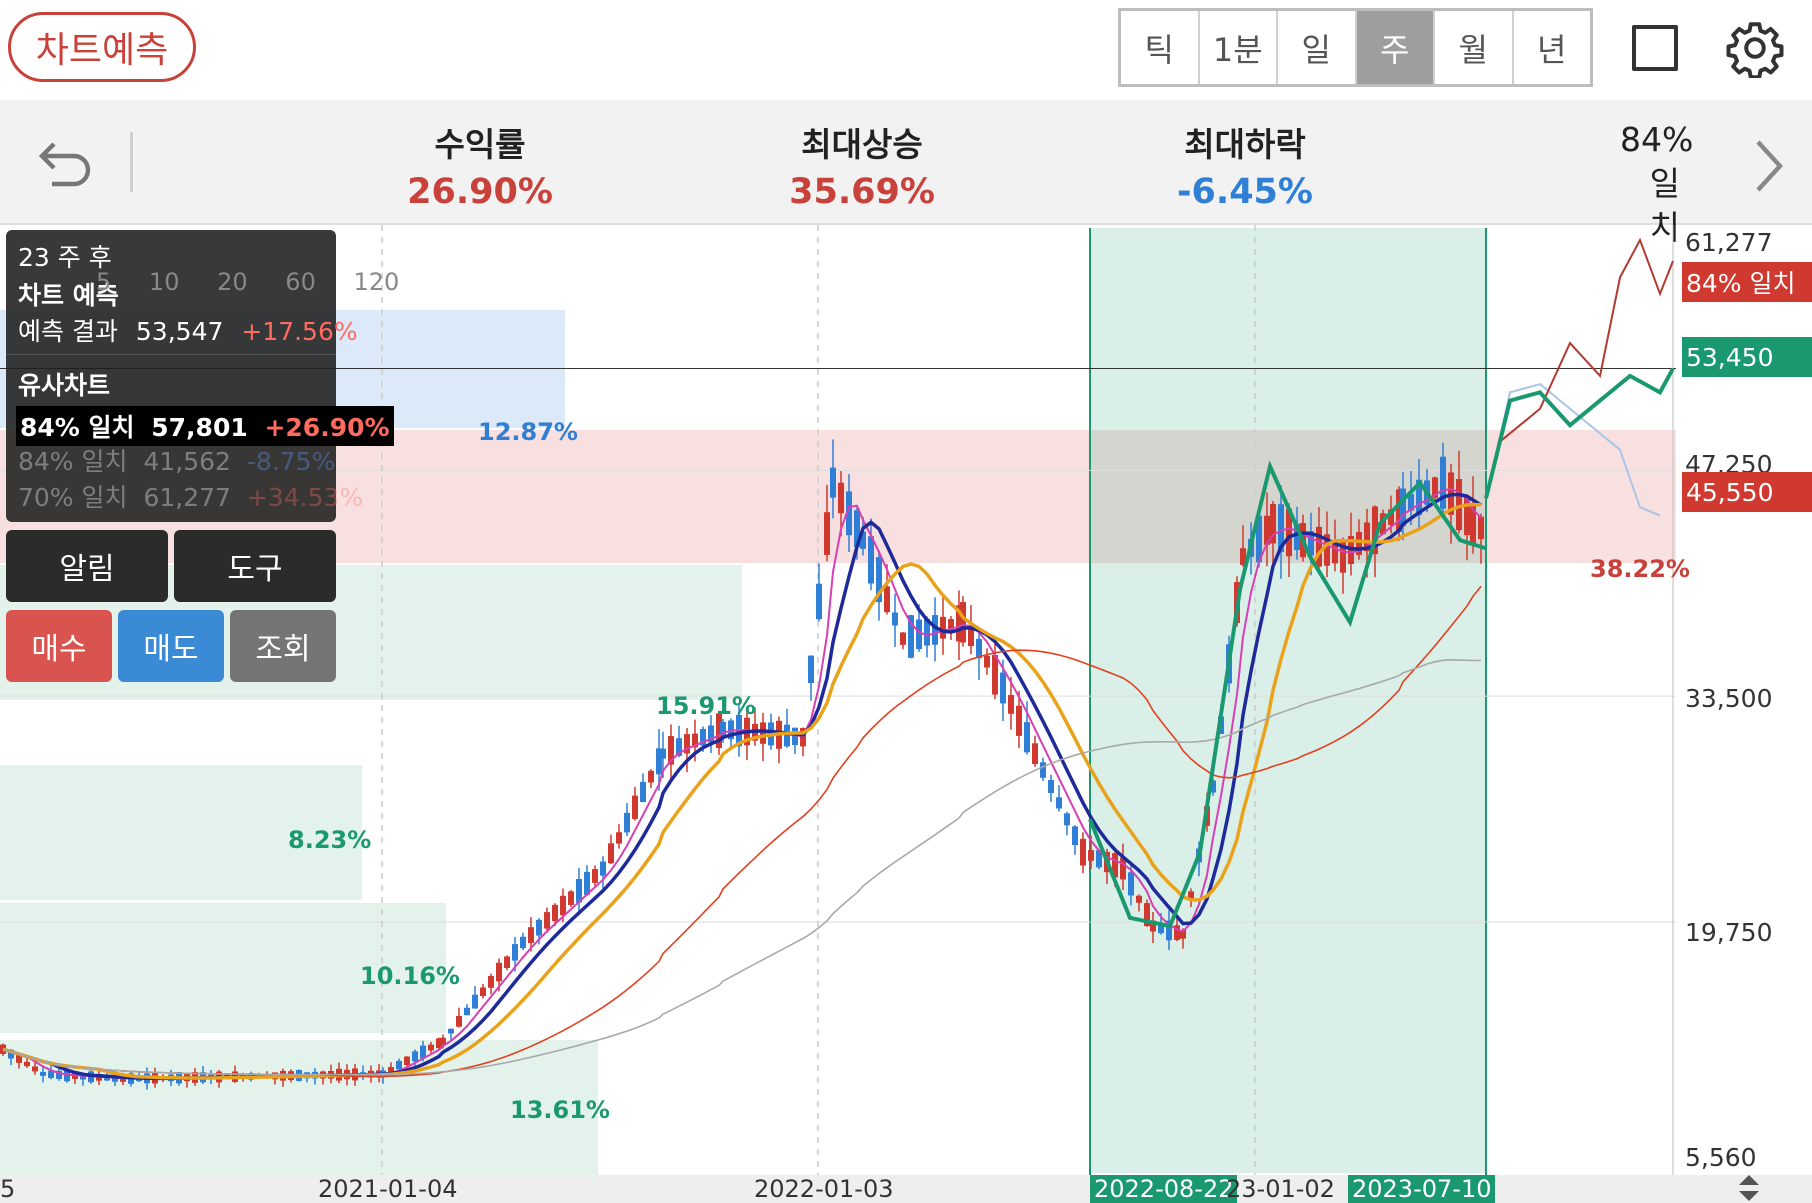 Image resolution: width=1812 pixels, height=1203 pixels. What do you see at coordinates (480, 192) in the screenshot?
I see `stat-return-value: 26.90%` at bounding box center [480, 192].